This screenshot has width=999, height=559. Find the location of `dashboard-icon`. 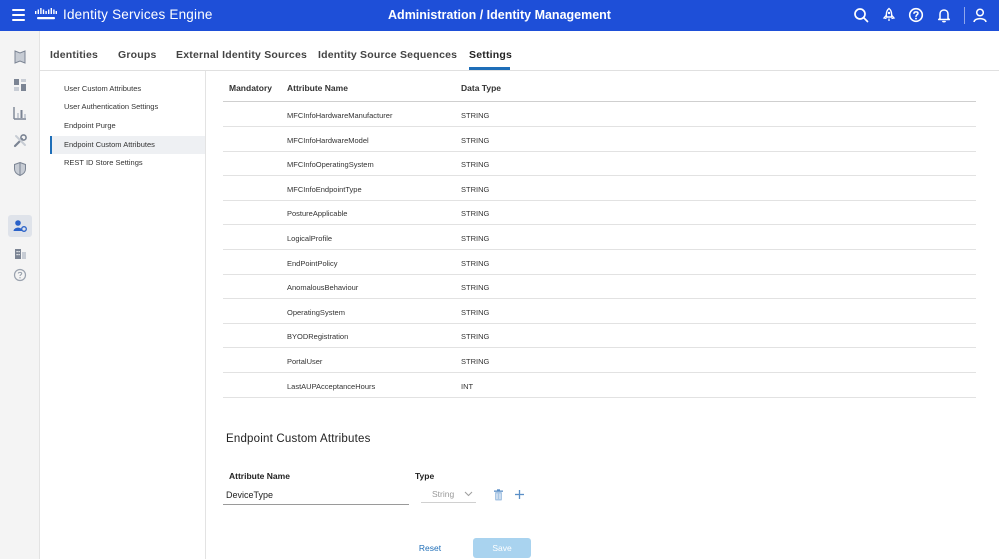

dashboard-icon is located at coordinates (20, 85).